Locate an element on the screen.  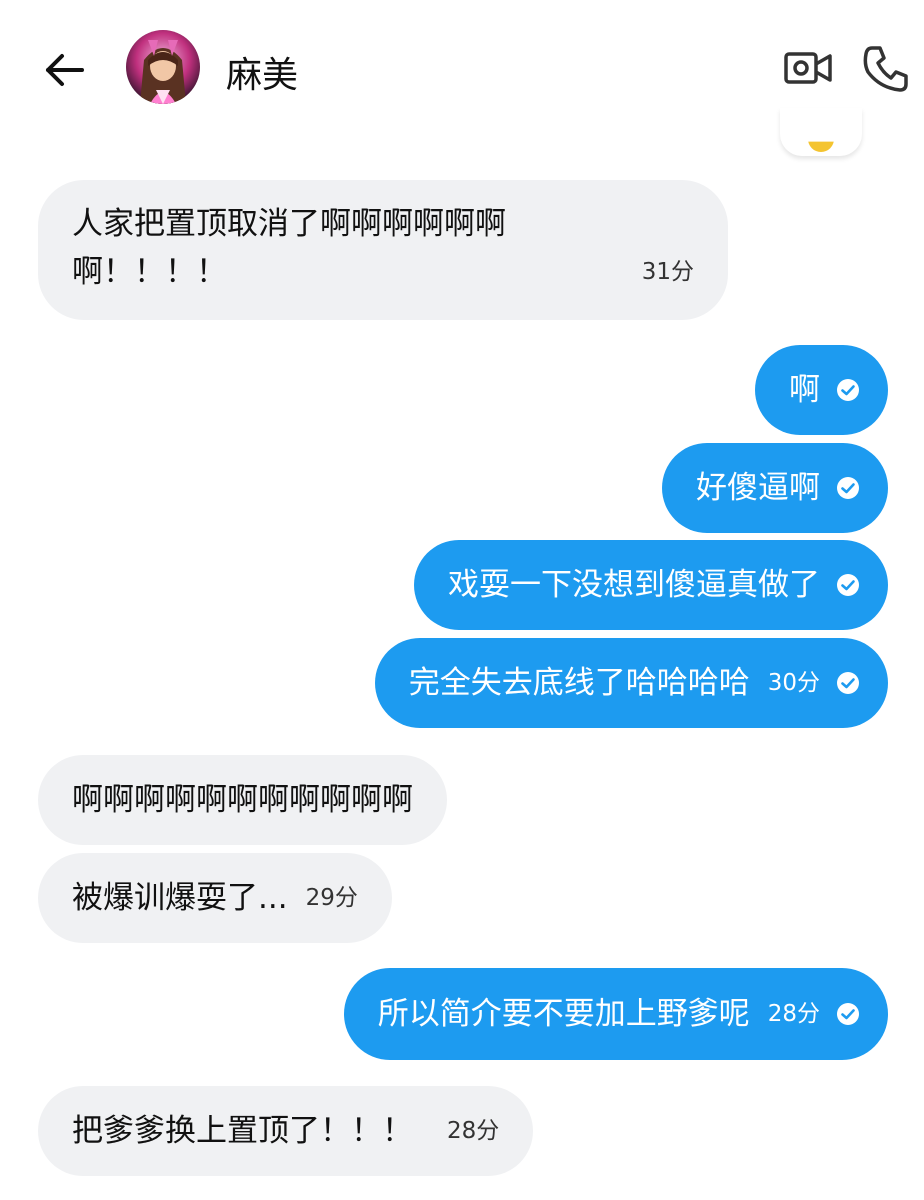
message-text: 啊啊啊啊啊啊啊啊啊啊啊 is located at coordinates (242, 800).